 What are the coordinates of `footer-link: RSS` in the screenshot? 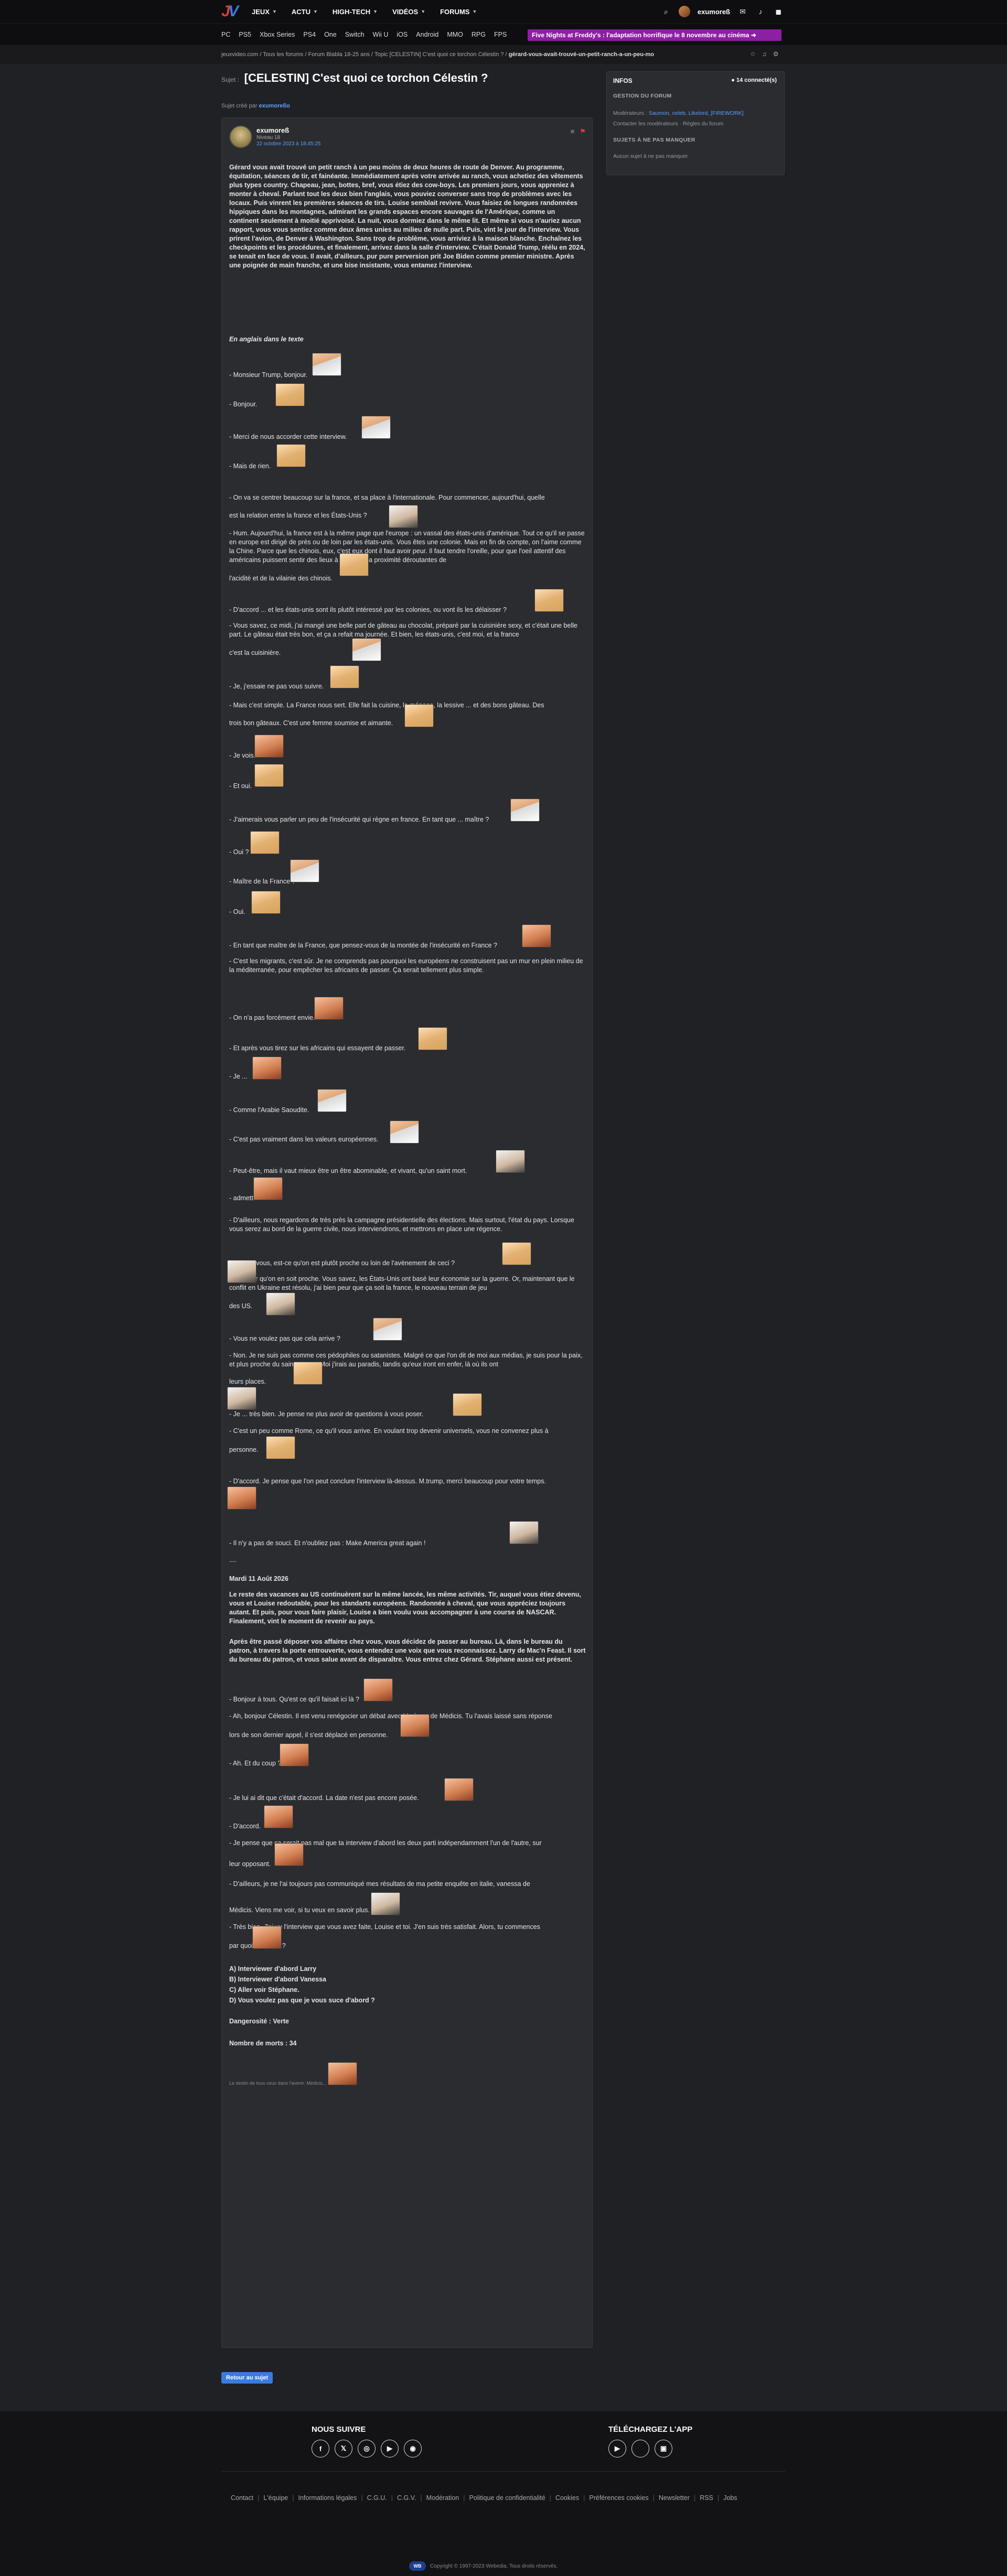 It's located at (707, 2498).